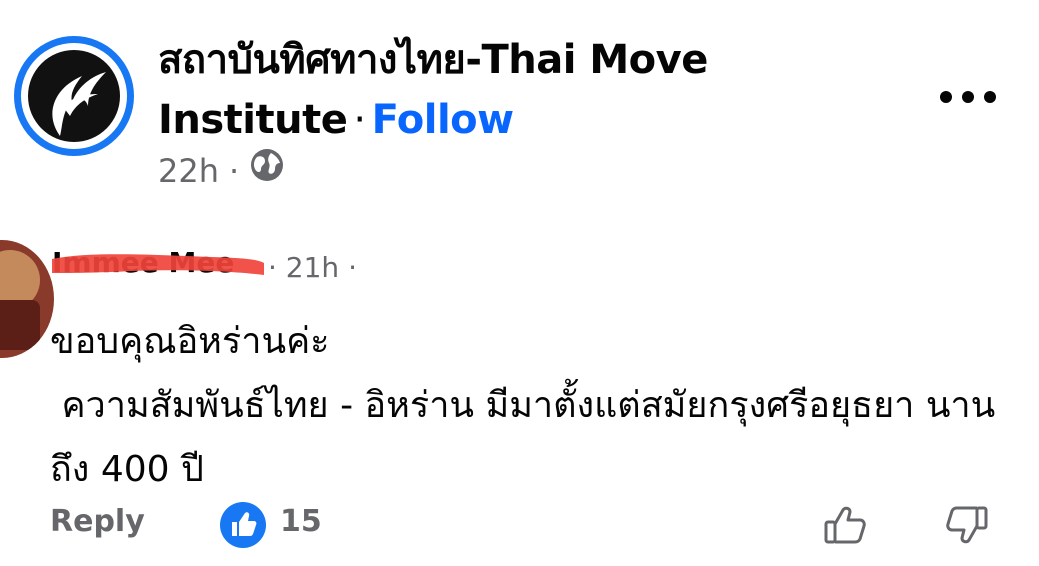 The image size is (1039, 566). What do you see at coordinates (243, 525) in the screenshot?
I see `like-reaction-icon` at bounding box center [243, 525].